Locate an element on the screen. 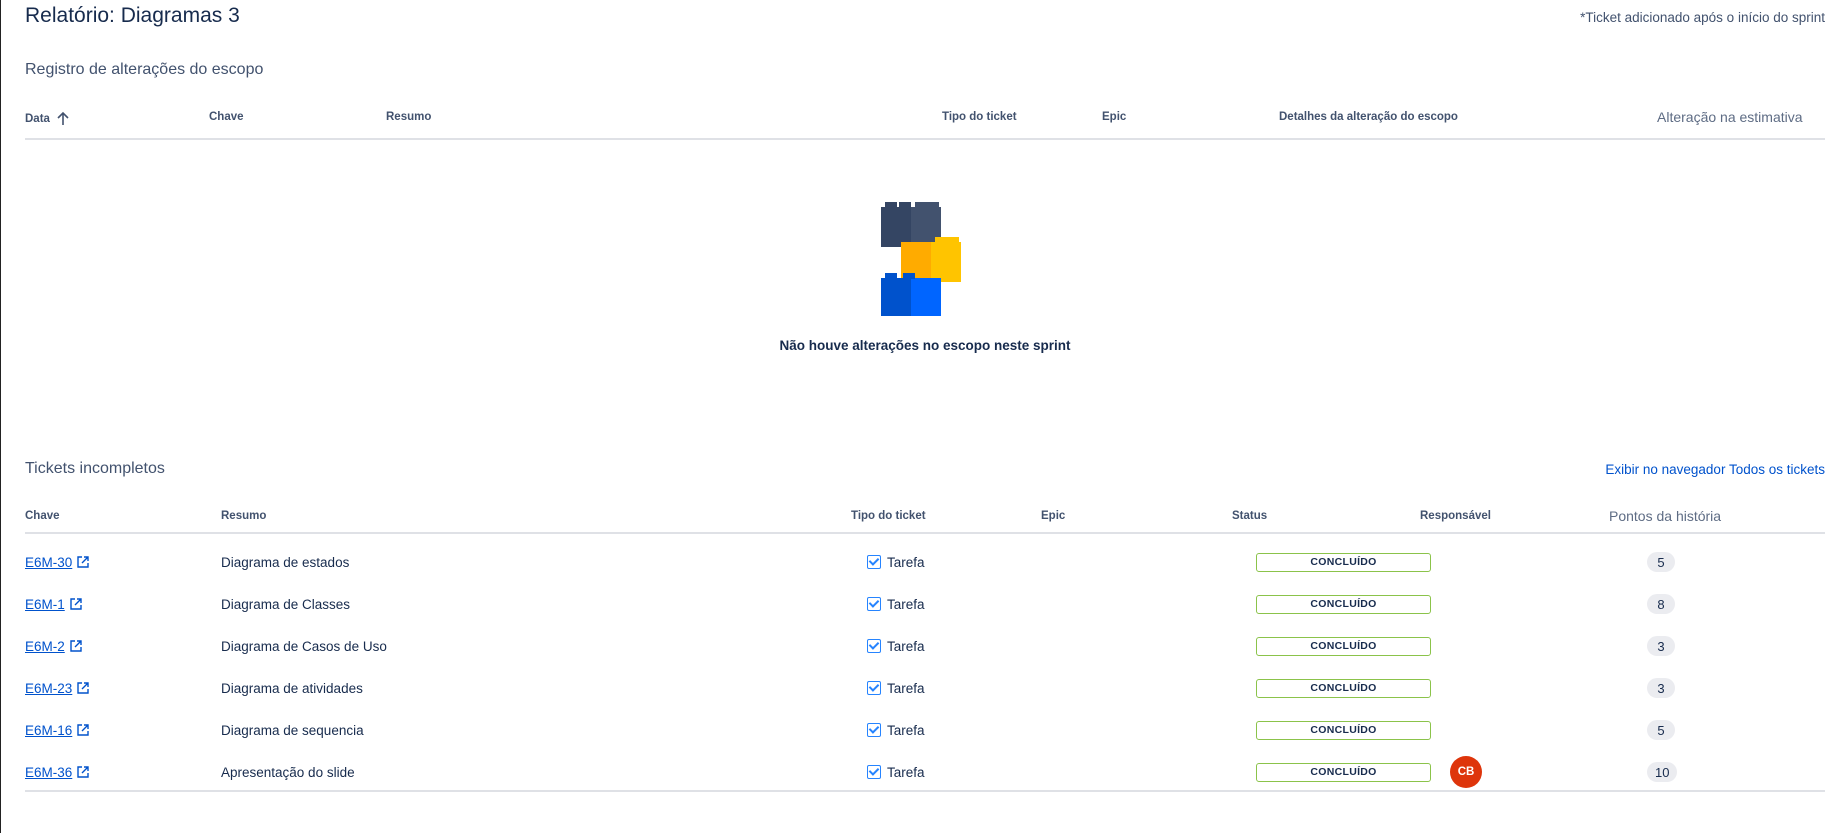  view-all-tickets-link: Exibir no navegador Todos os tickets is located at coordinates (1715, 469).